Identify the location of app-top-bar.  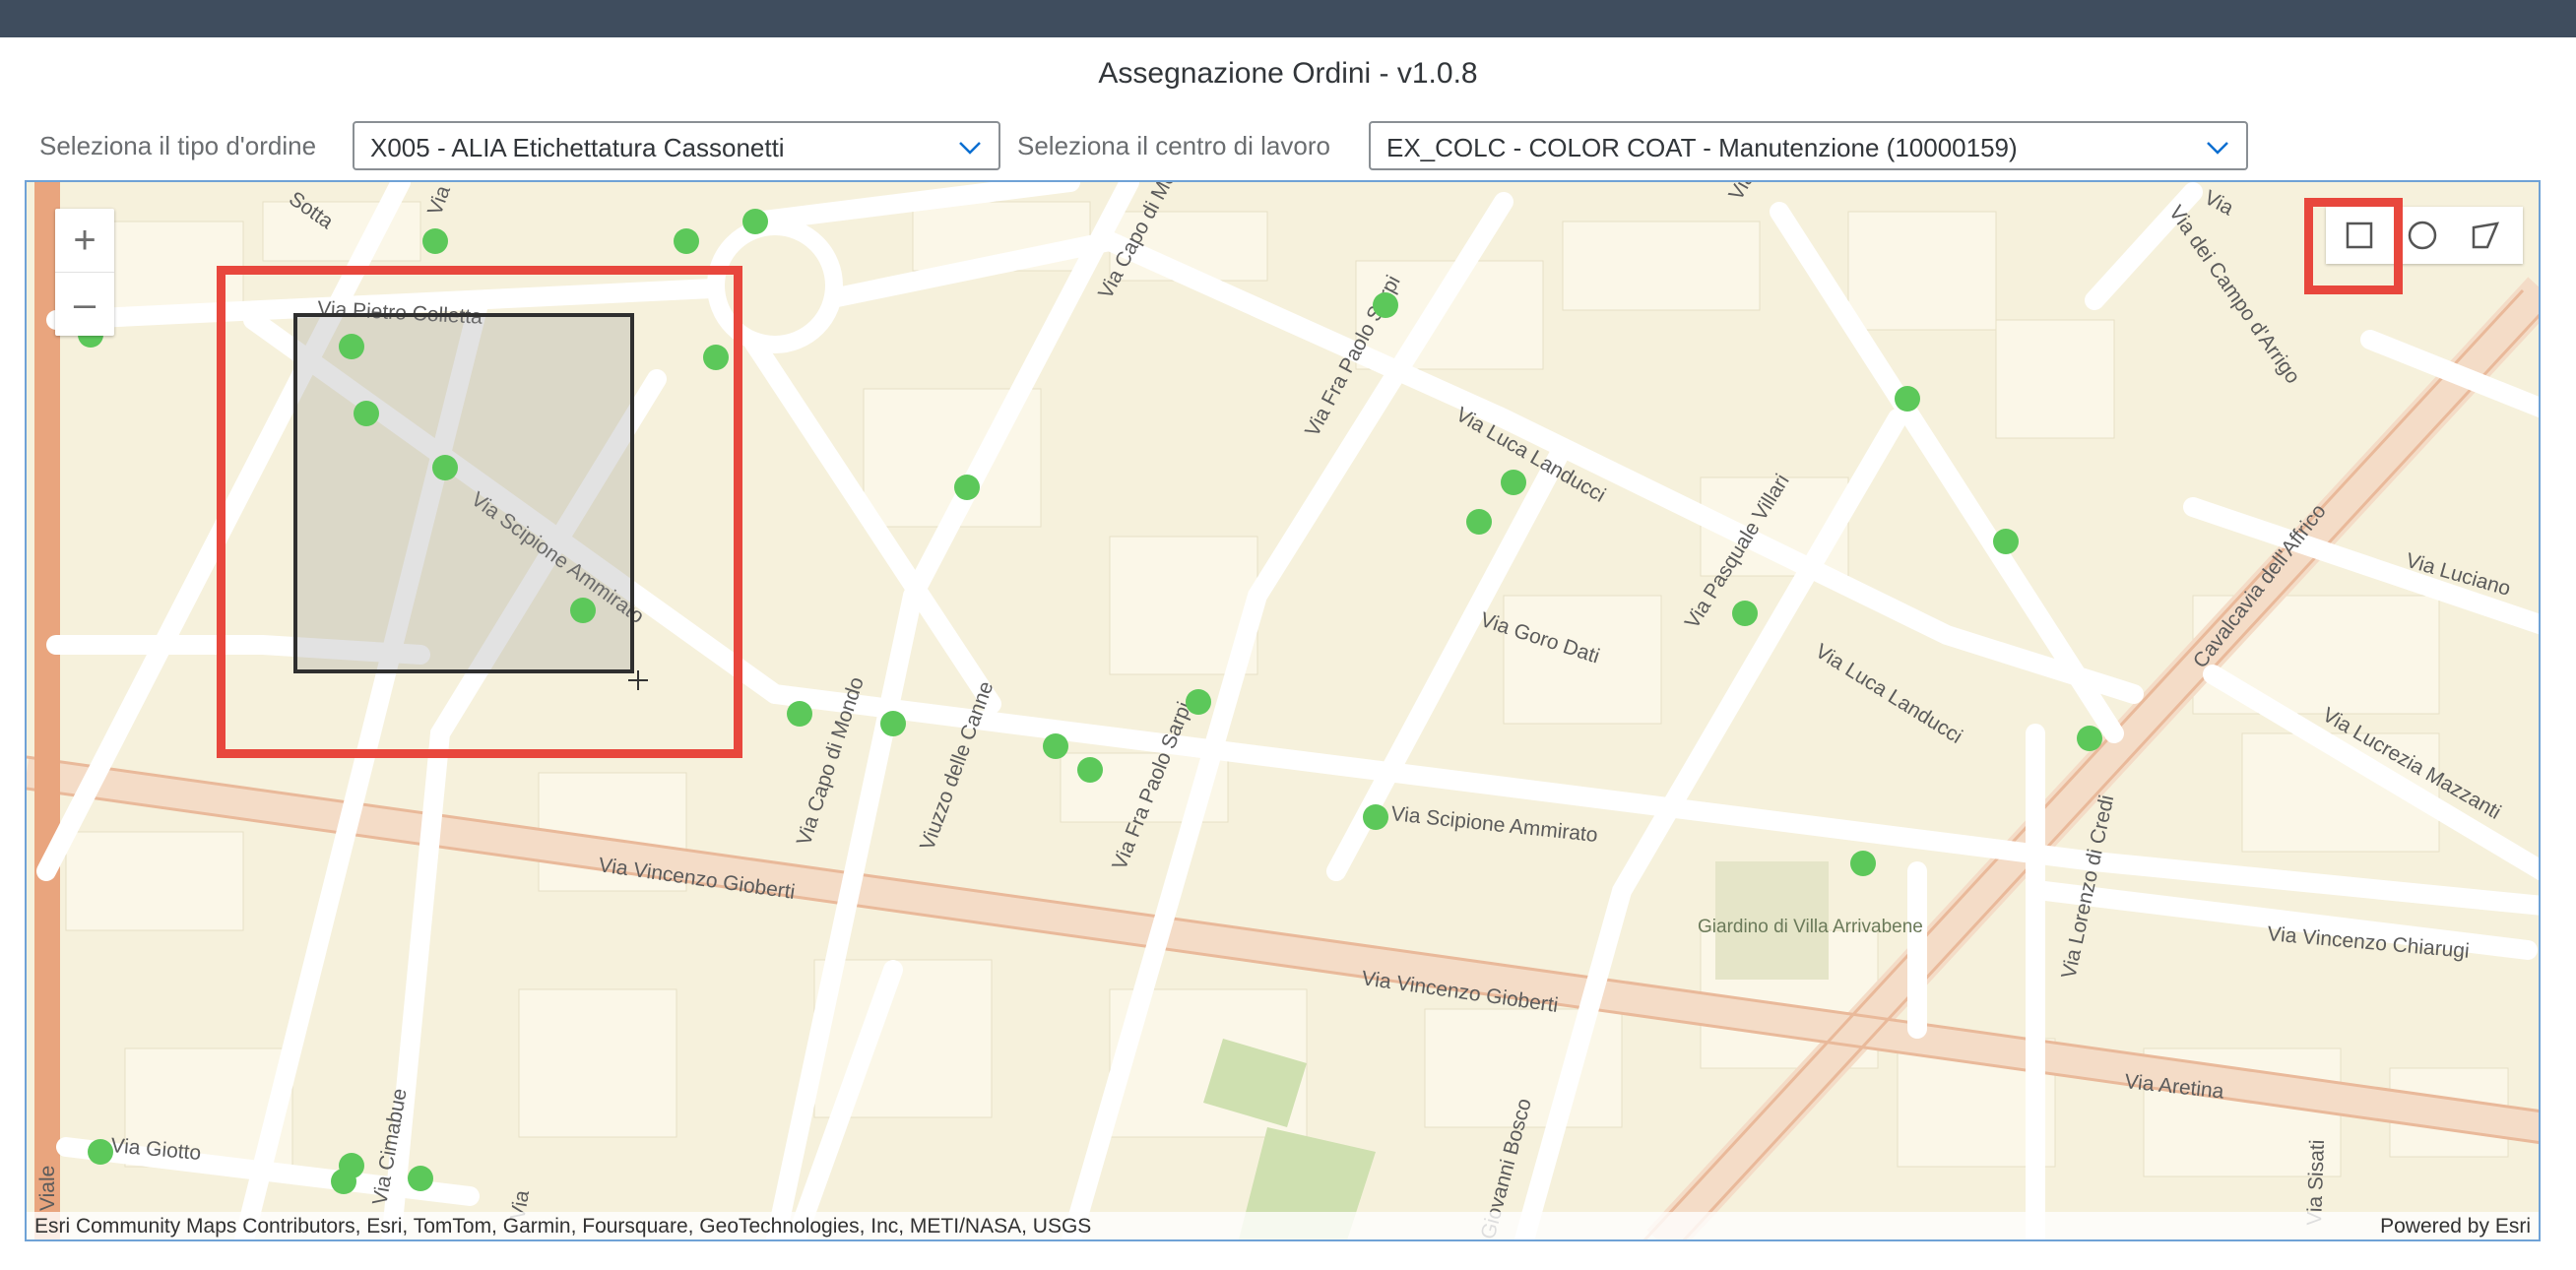
(1288, 18).